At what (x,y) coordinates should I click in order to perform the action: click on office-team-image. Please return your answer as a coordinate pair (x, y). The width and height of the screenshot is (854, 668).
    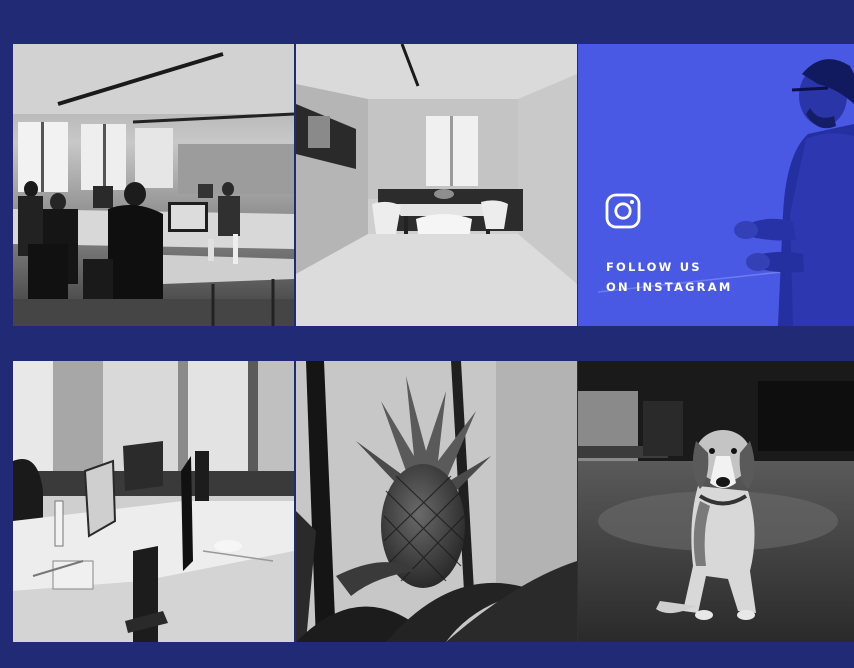
    Looking at the image, I should click on (153, 185).